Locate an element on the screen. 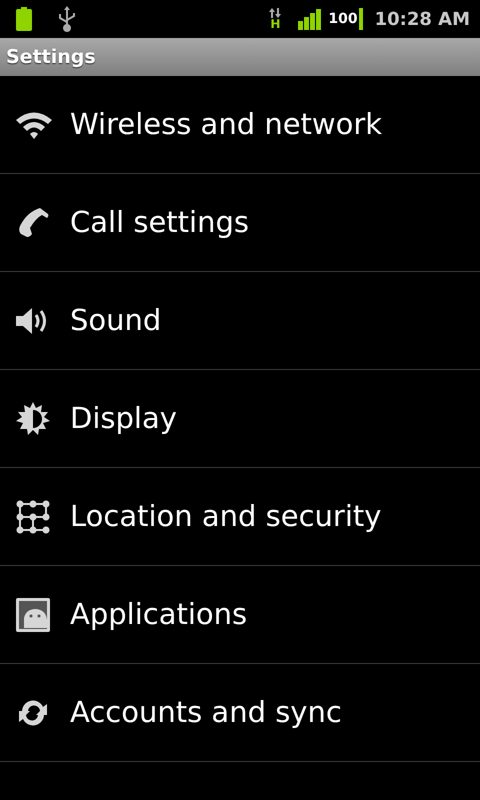  brightness-icon is located at coordinates (33, 419).